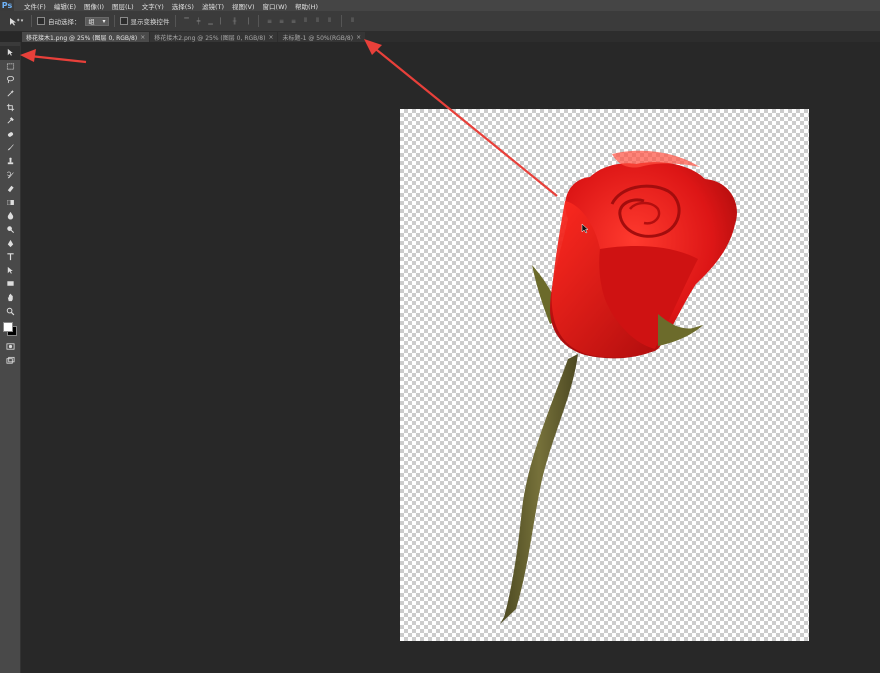  I want to click on move-tool-icon, so click(10, 53).